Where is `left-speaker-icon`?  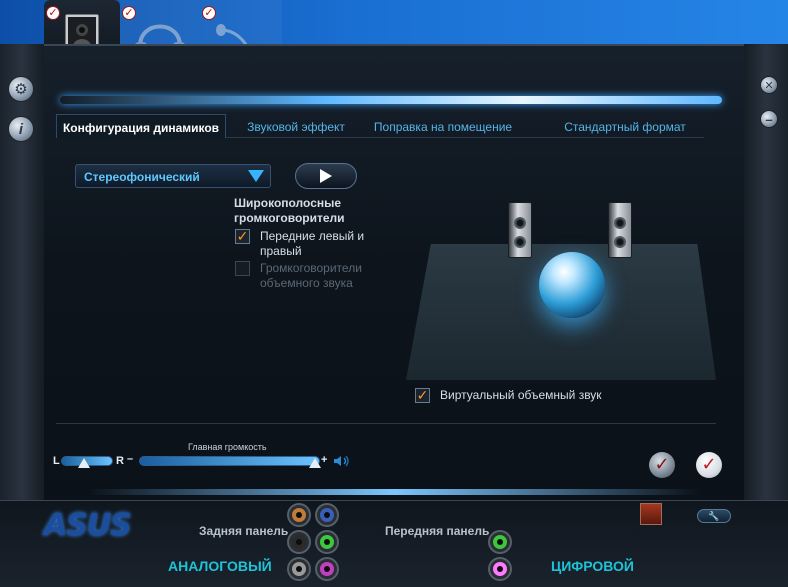 left-speaker-icon is located at coordinates (520, 230).